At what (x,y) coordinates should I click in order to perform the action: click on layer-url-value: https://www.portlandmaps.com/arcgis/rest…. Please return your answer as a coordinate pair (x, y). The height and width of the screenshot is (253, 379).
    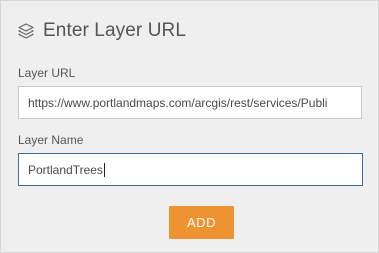
    Looking at the image, I should click on (178, 102).